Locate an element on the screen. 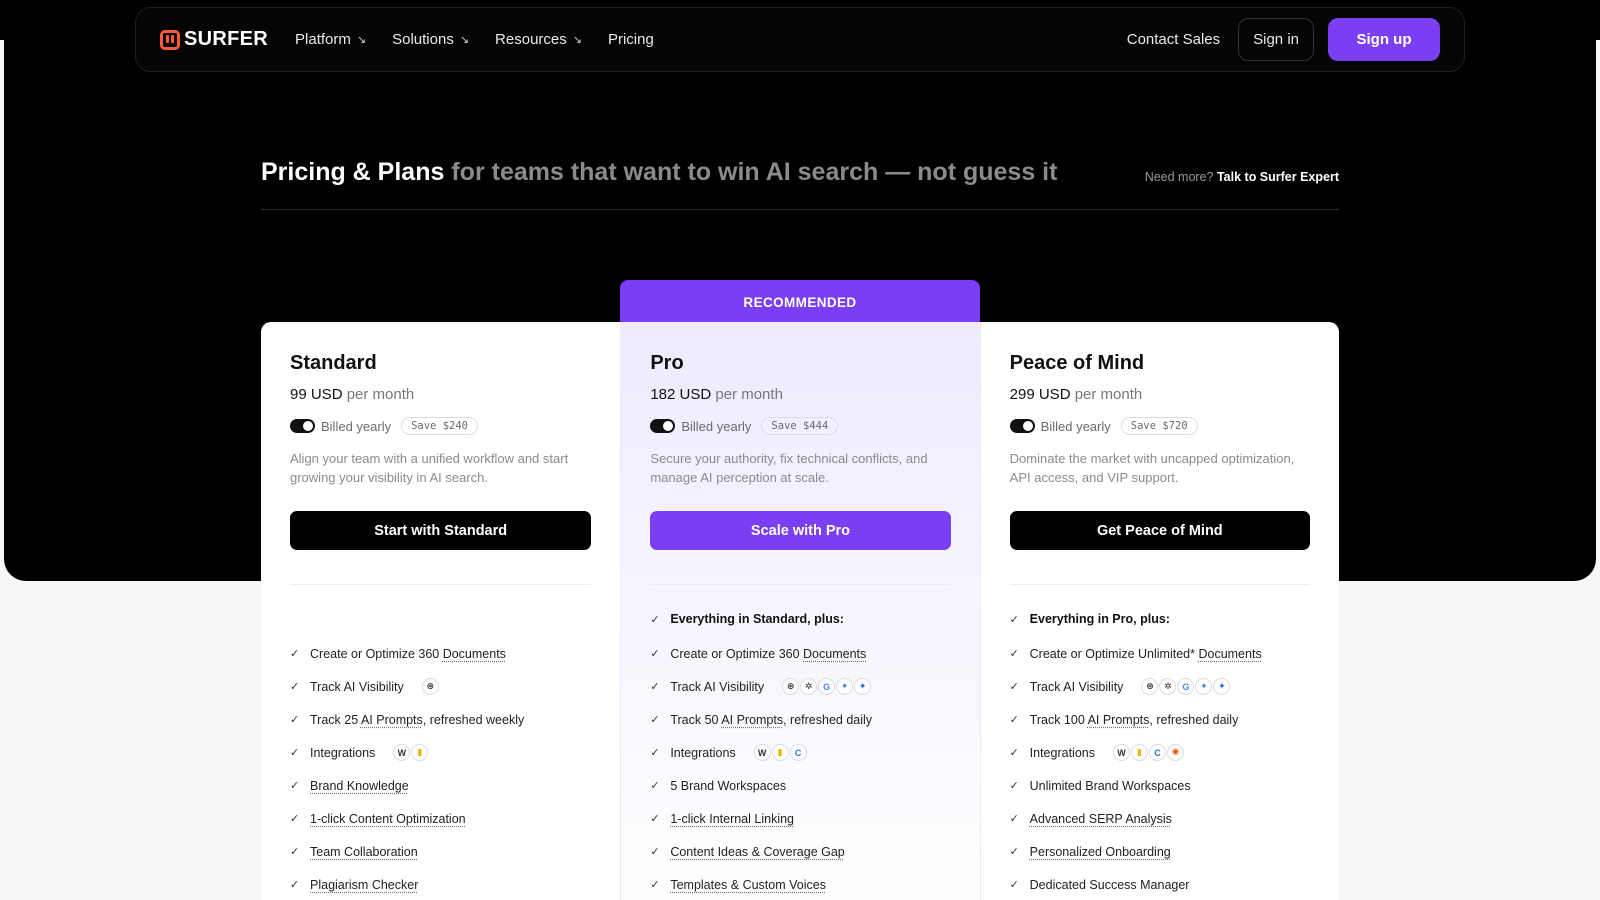  feature-icon-group: W ▮ C is located at coordinates (780, 752).